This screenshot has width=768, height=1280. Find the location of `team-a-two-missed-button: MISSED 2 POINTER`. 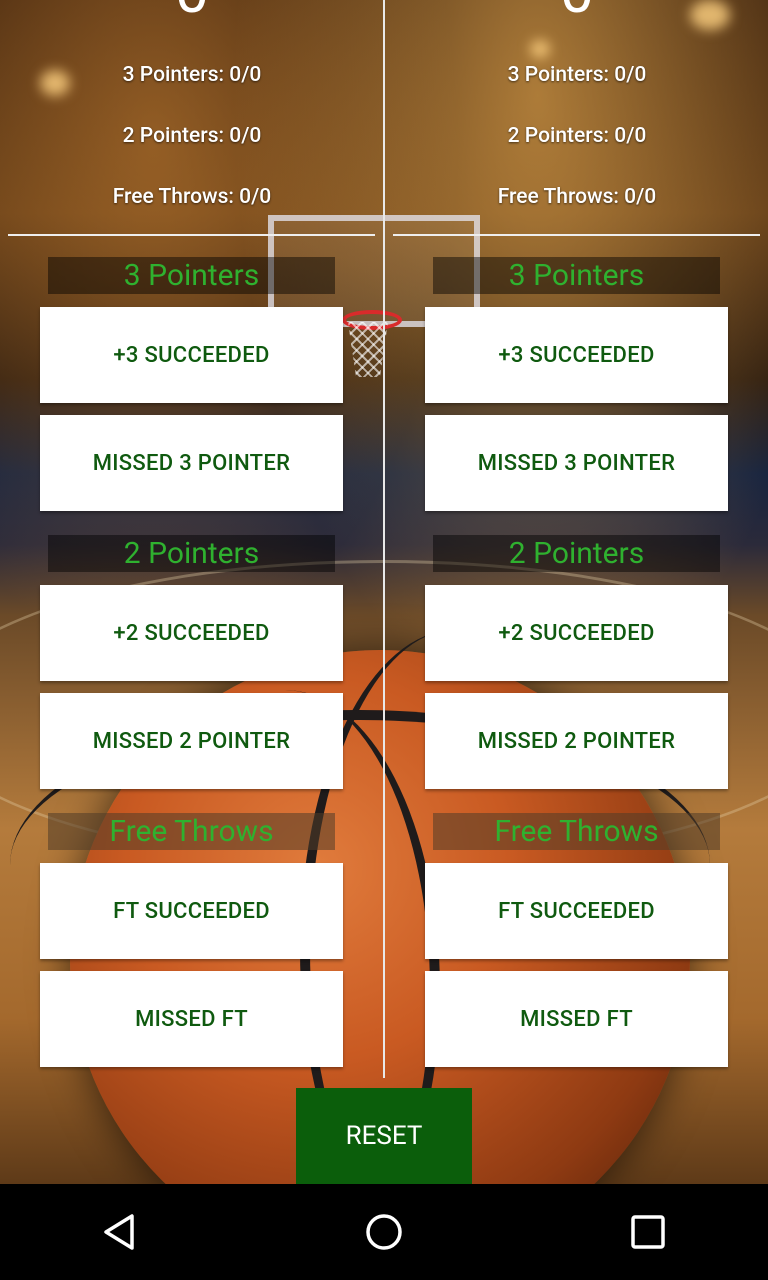

team-a-two-missed-button: MISSED 2 POINTER is located at coordinates (191, 741).